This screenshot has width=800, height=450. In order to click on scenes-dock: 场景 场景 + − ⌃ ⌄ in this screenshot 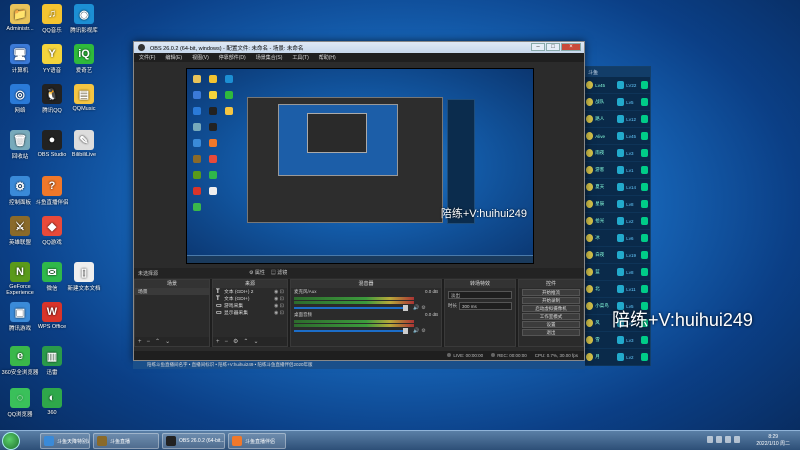, I will do `click(172, 313)`.